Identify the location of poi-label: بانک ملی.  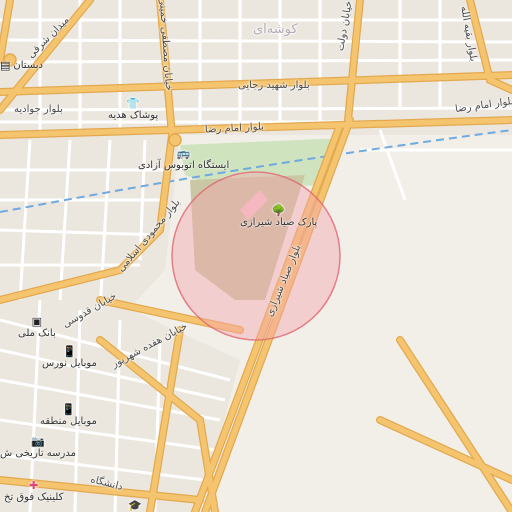
(37, 333).